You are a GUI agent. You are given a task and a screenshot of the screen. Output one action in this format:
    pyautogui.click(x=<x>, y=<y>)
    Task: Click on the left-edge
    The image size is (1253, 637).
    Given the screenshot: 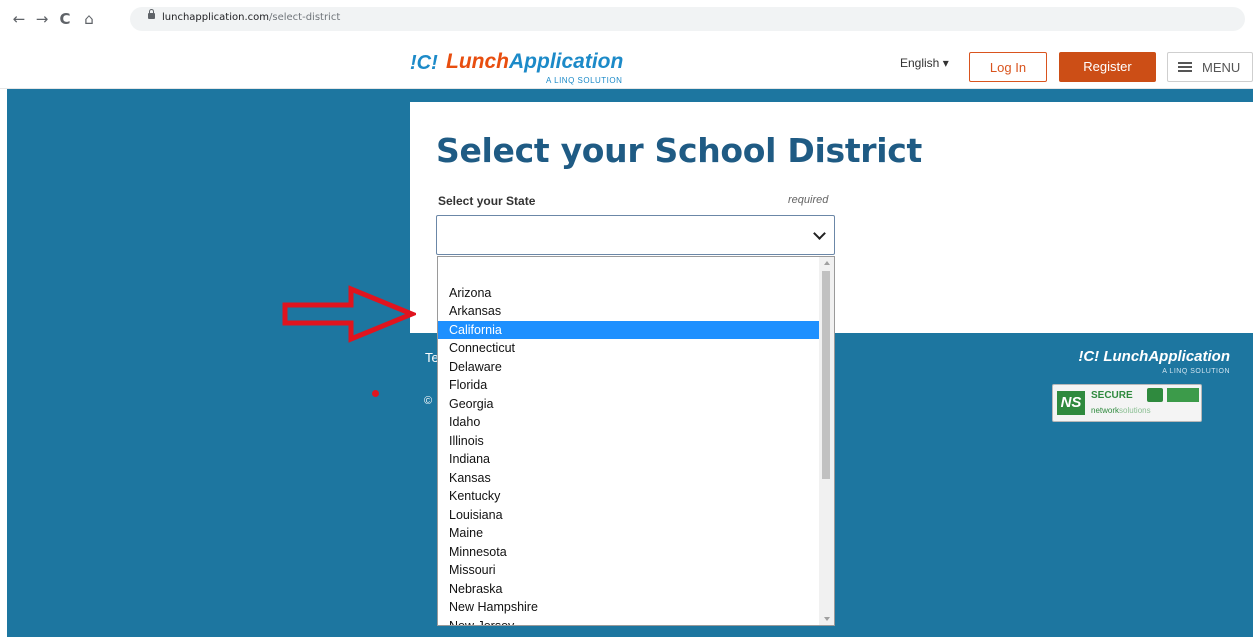 What is the action you would take?
    pyautogui.click(x=3, y=363)
    